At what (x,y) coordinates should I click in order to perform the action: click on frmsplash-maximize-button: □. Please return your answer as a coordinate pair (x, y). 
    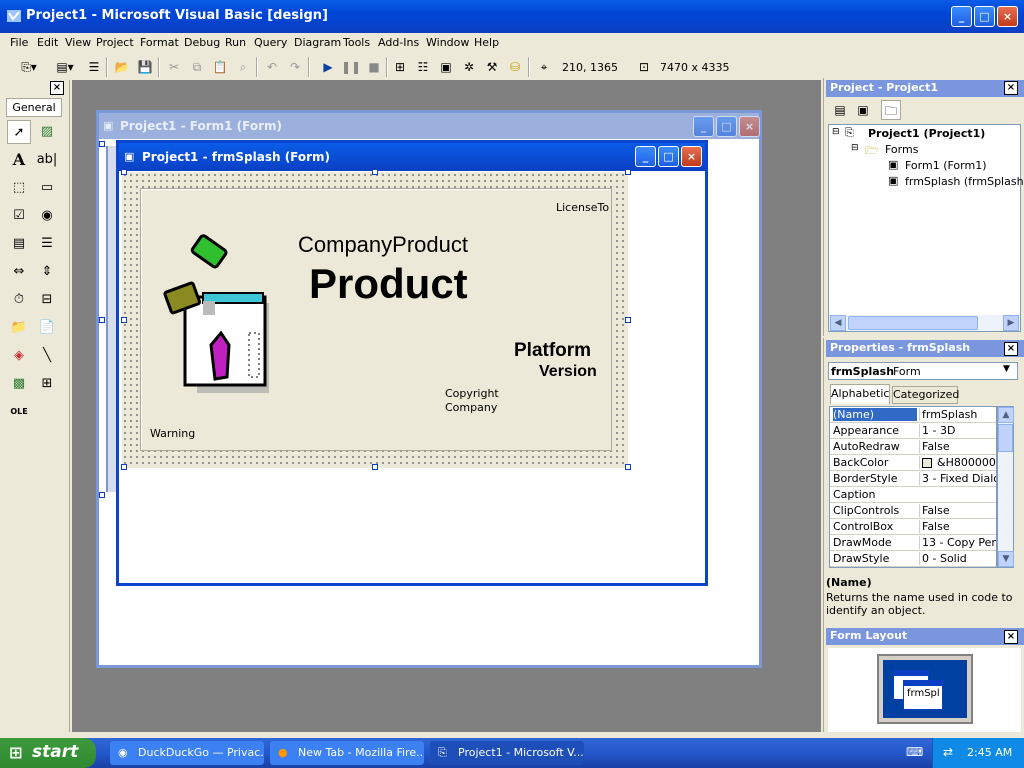
    Looking at the image, I should click on (668, 156).